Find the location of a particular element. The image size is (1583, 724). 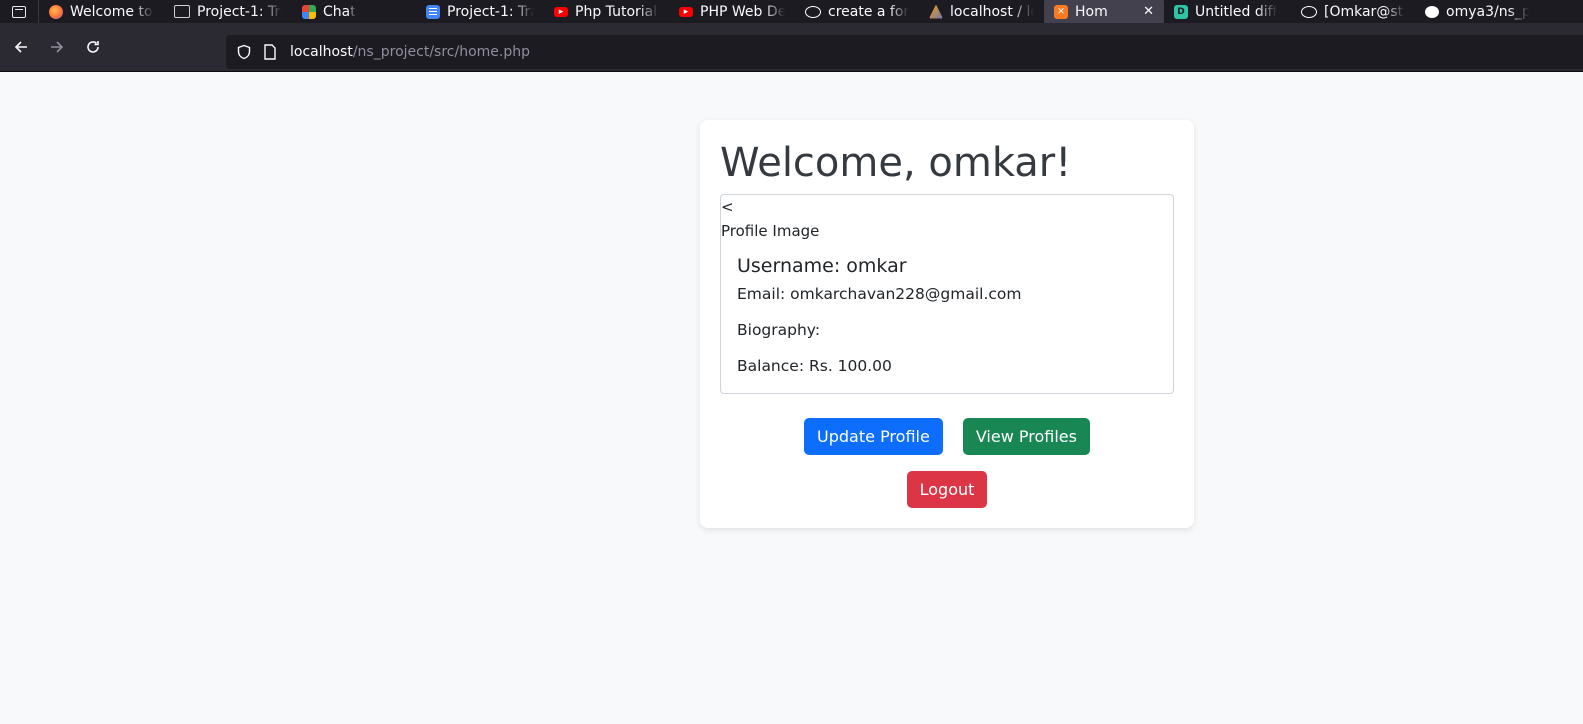

tab-title: Chat is located at coordinates (339, 11).